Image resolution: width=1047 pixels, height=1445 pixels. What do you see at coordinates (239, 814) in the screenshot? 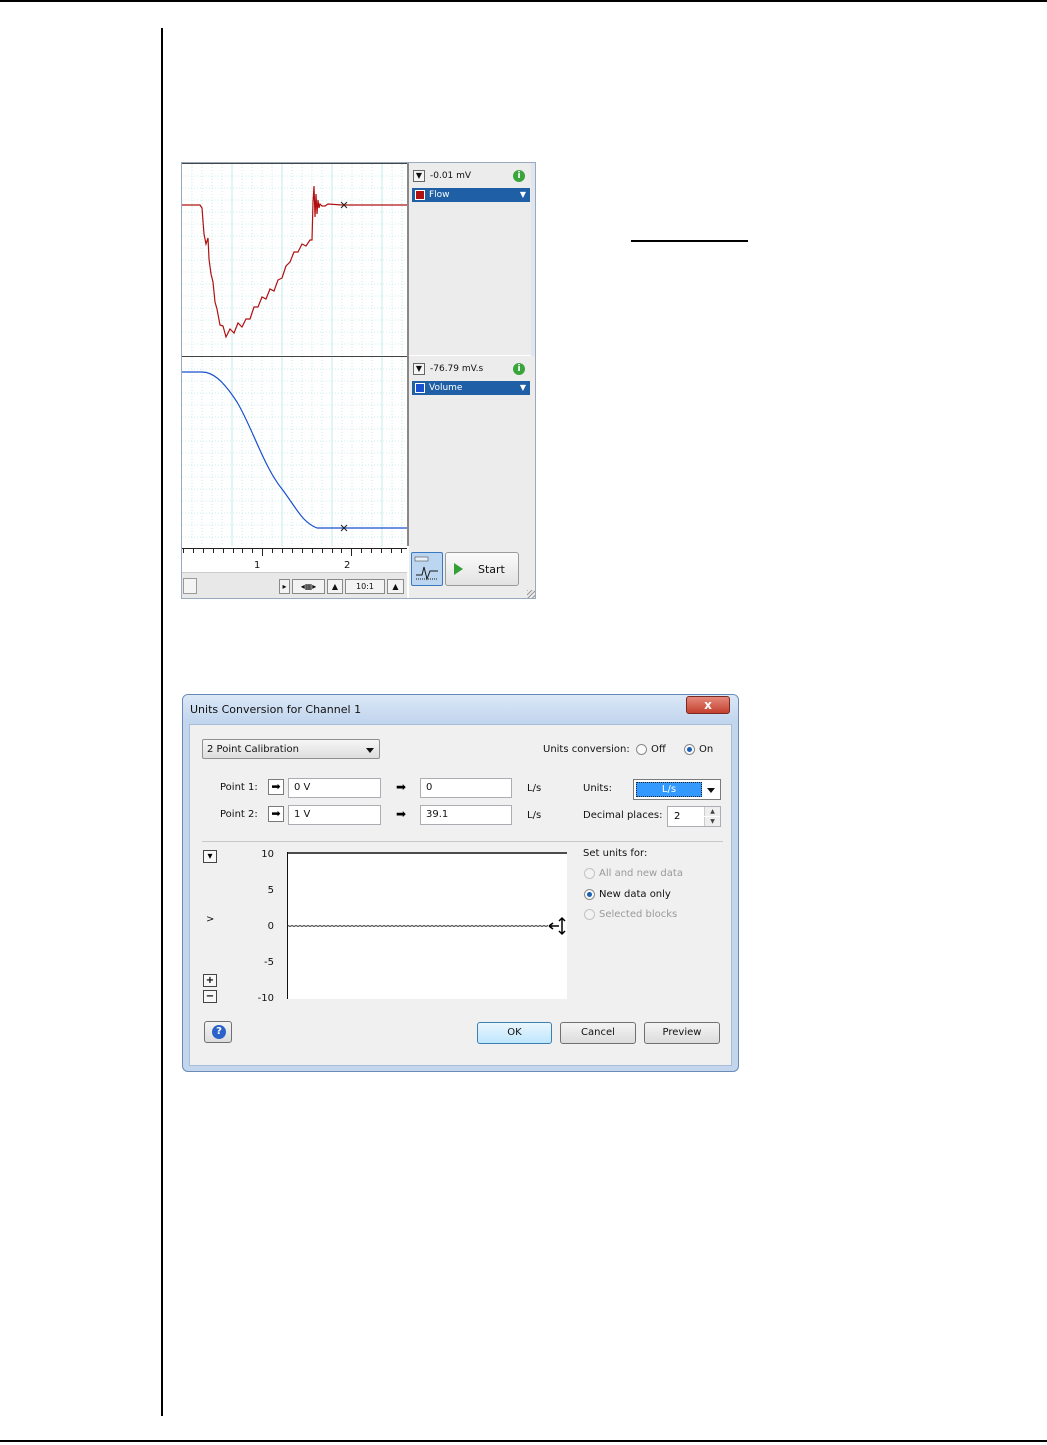
I see `point2-label: Point 2:` at bounding box center [239, 814].